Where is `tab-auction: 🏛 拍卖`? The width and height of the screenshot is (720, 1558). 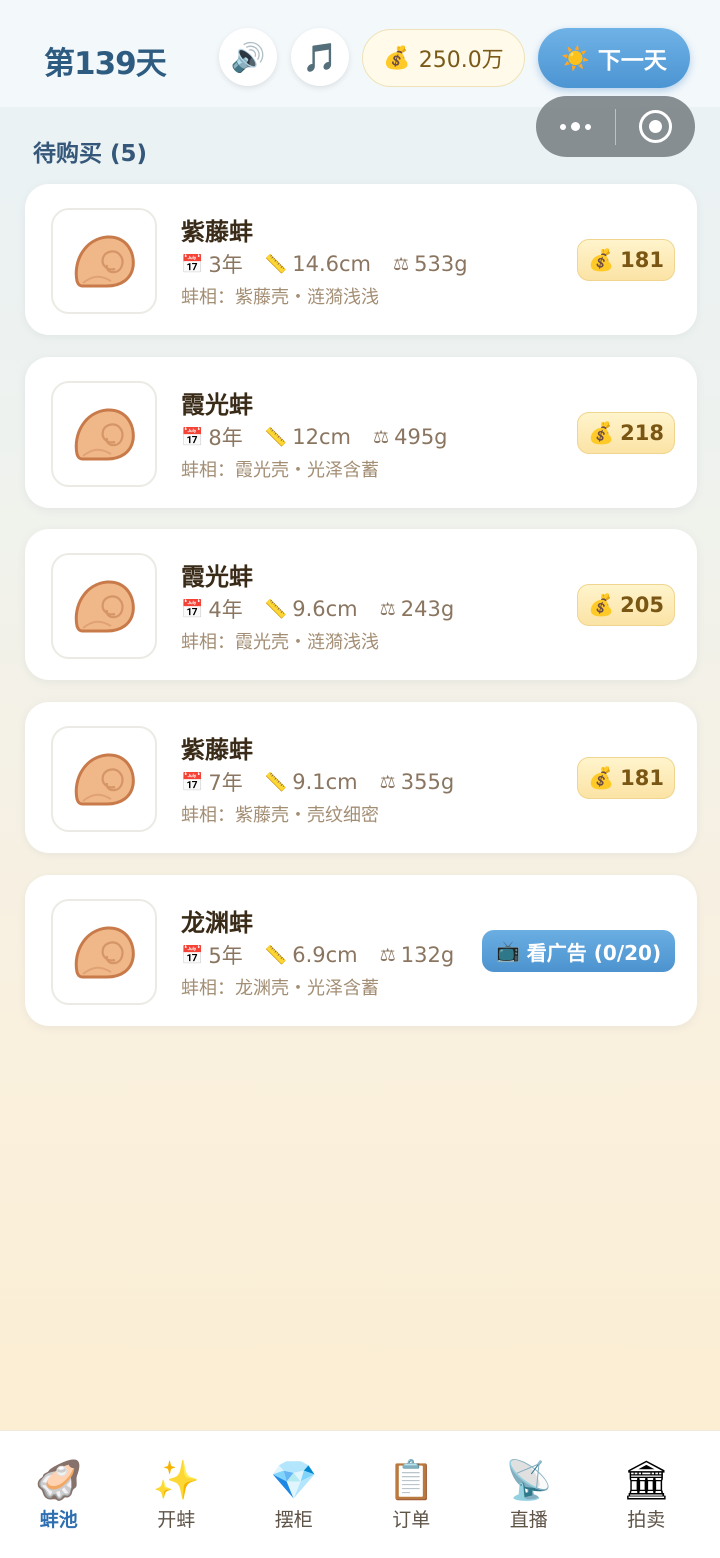 tab-auction: 🏛 拍卖 is located at coordinates (647, 1494).